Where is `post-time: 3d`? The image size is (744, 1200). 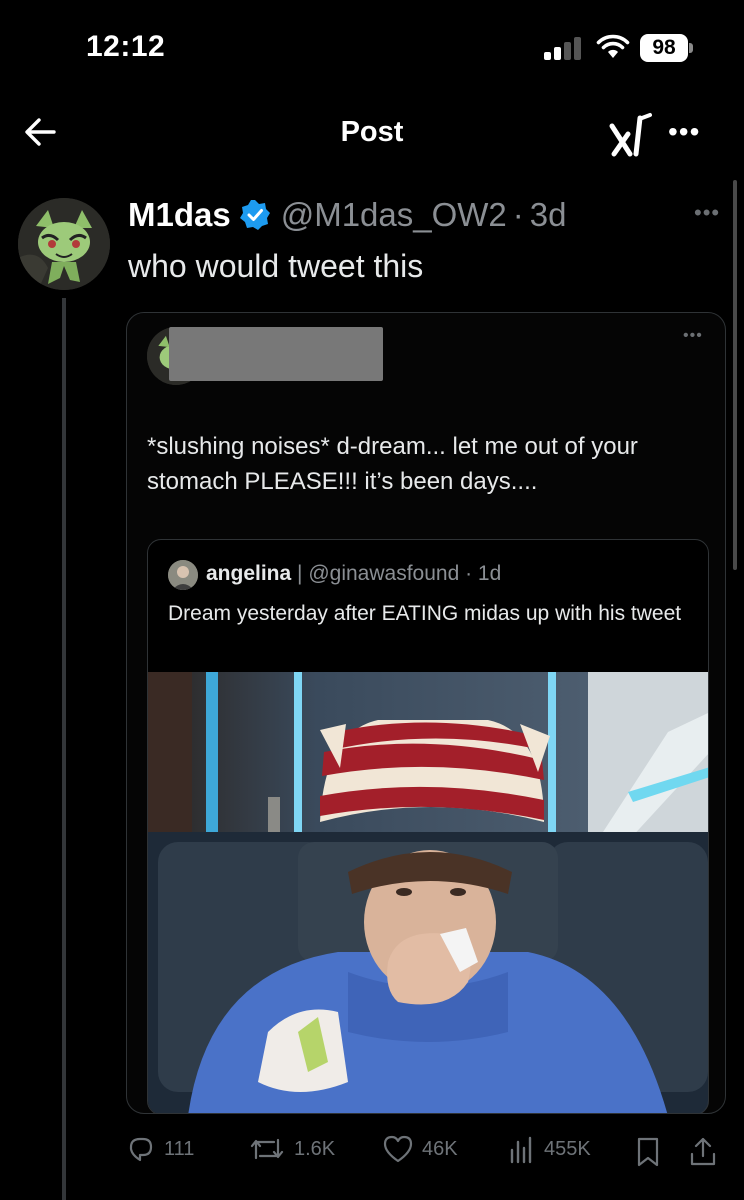 post-time: 3d is located at coordinates (548, 215).